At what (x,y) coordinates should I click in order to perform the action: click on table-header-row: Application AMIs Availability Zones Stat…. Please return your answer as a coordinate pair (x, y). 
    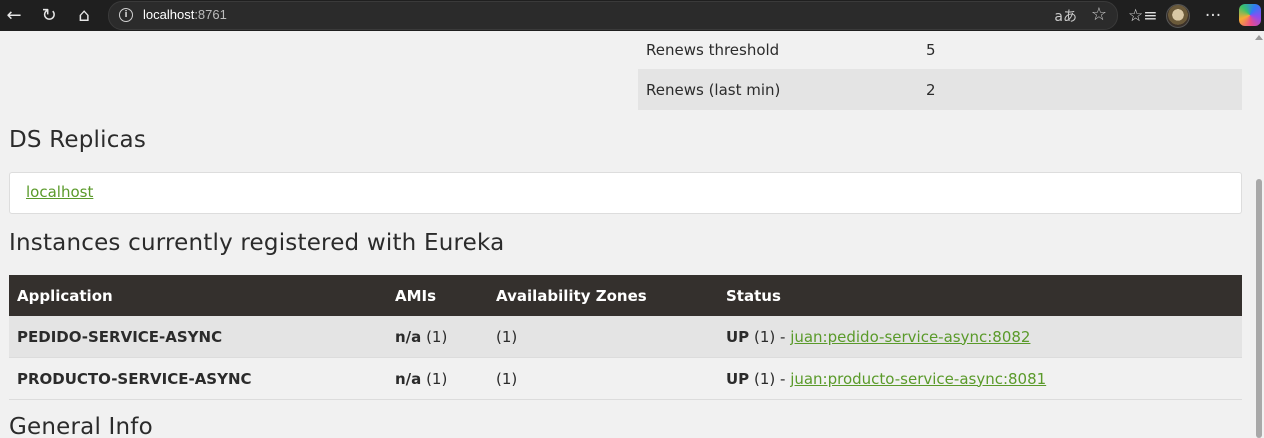
    Looking at the image, I should click on (625, 295).